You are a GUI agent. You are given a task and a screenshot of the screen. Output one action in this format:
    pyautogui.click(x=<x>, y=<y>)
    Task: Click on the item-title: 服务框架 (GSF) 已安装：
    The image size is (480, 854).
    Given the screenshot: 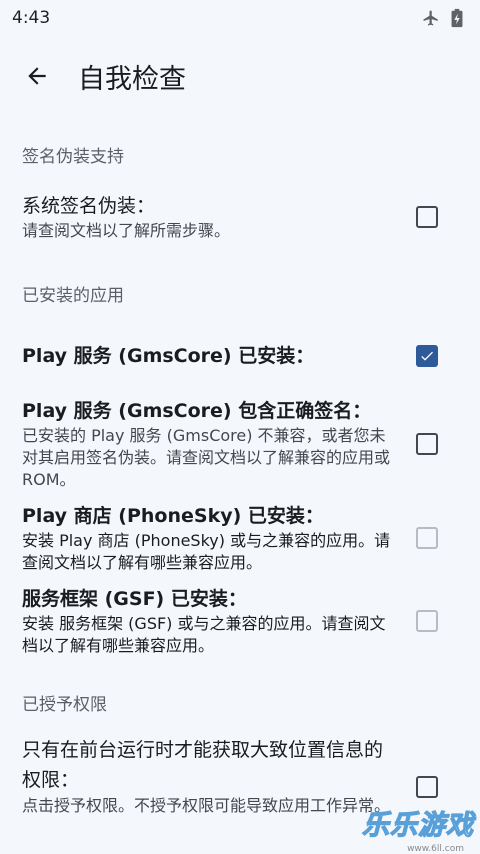 What is the action you would take?
    pyautogui.click(x=134, y=599)
    